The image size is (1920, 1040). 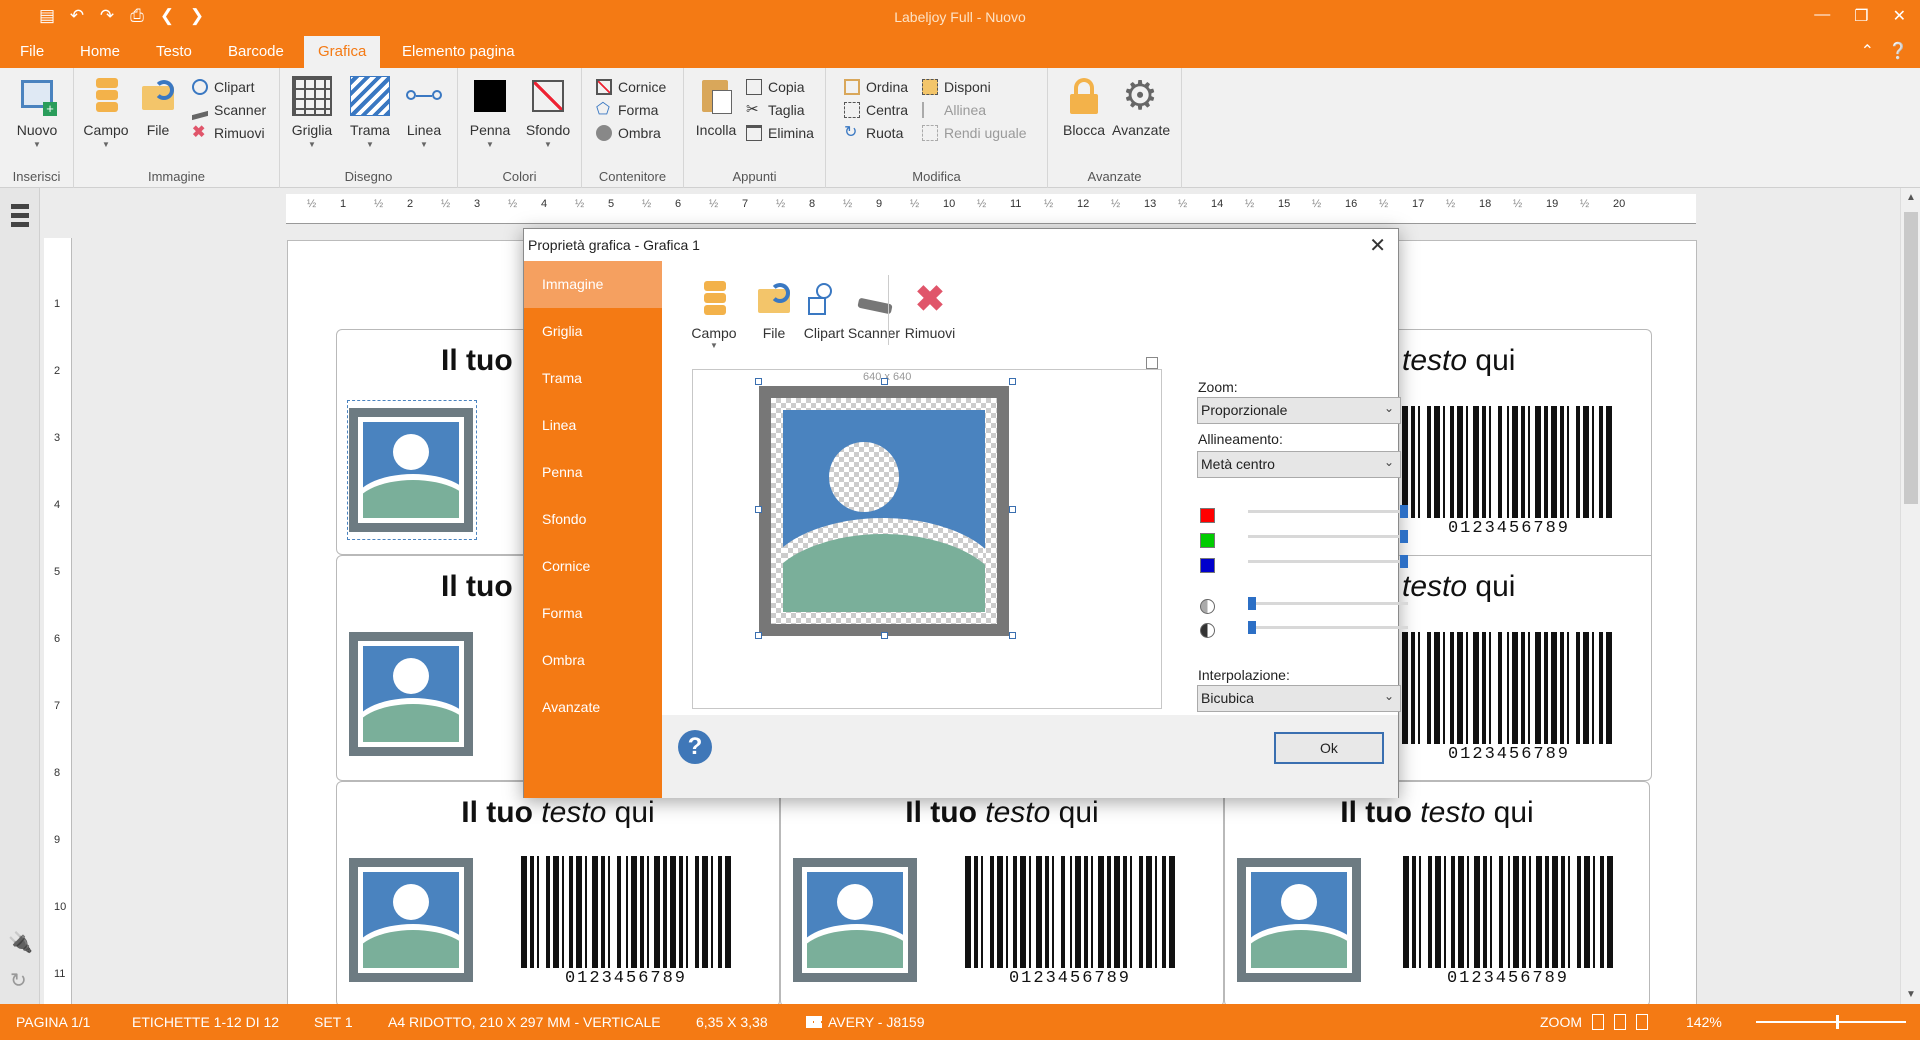 What do you see at coordinates (593, 472) in the screenshot?
I see `sidebar-item-penna: Penna` at bounding box center [593, 472].